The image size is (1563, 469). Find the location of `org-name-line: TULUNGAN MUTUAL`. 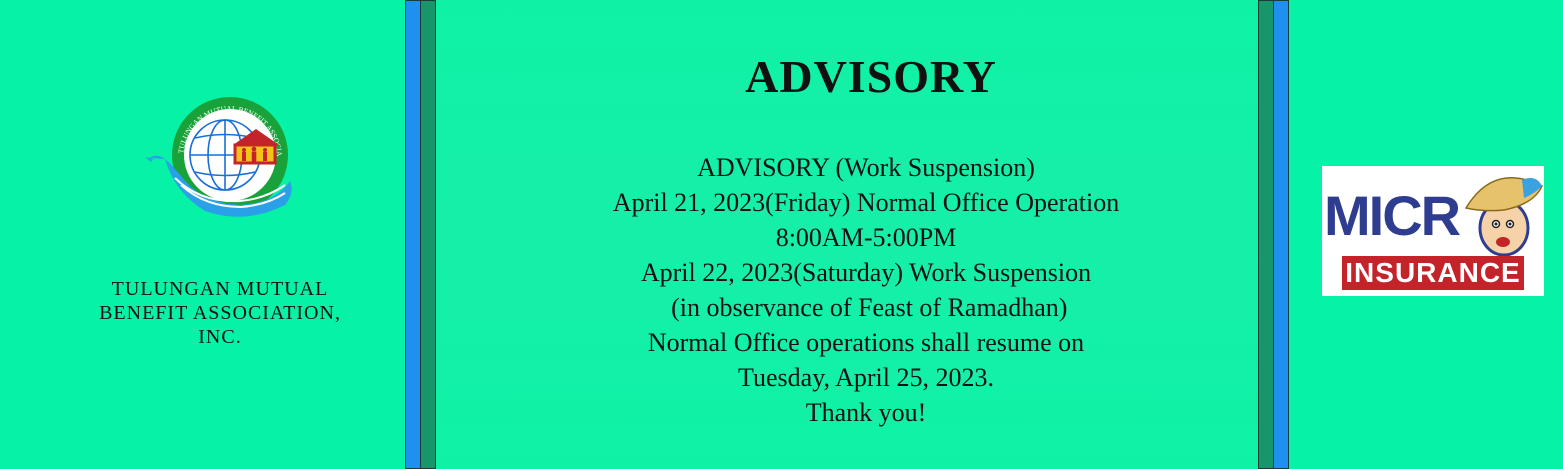

org-name-line: TULUNGAN MUTUAL is located at coordinates (220, 289).